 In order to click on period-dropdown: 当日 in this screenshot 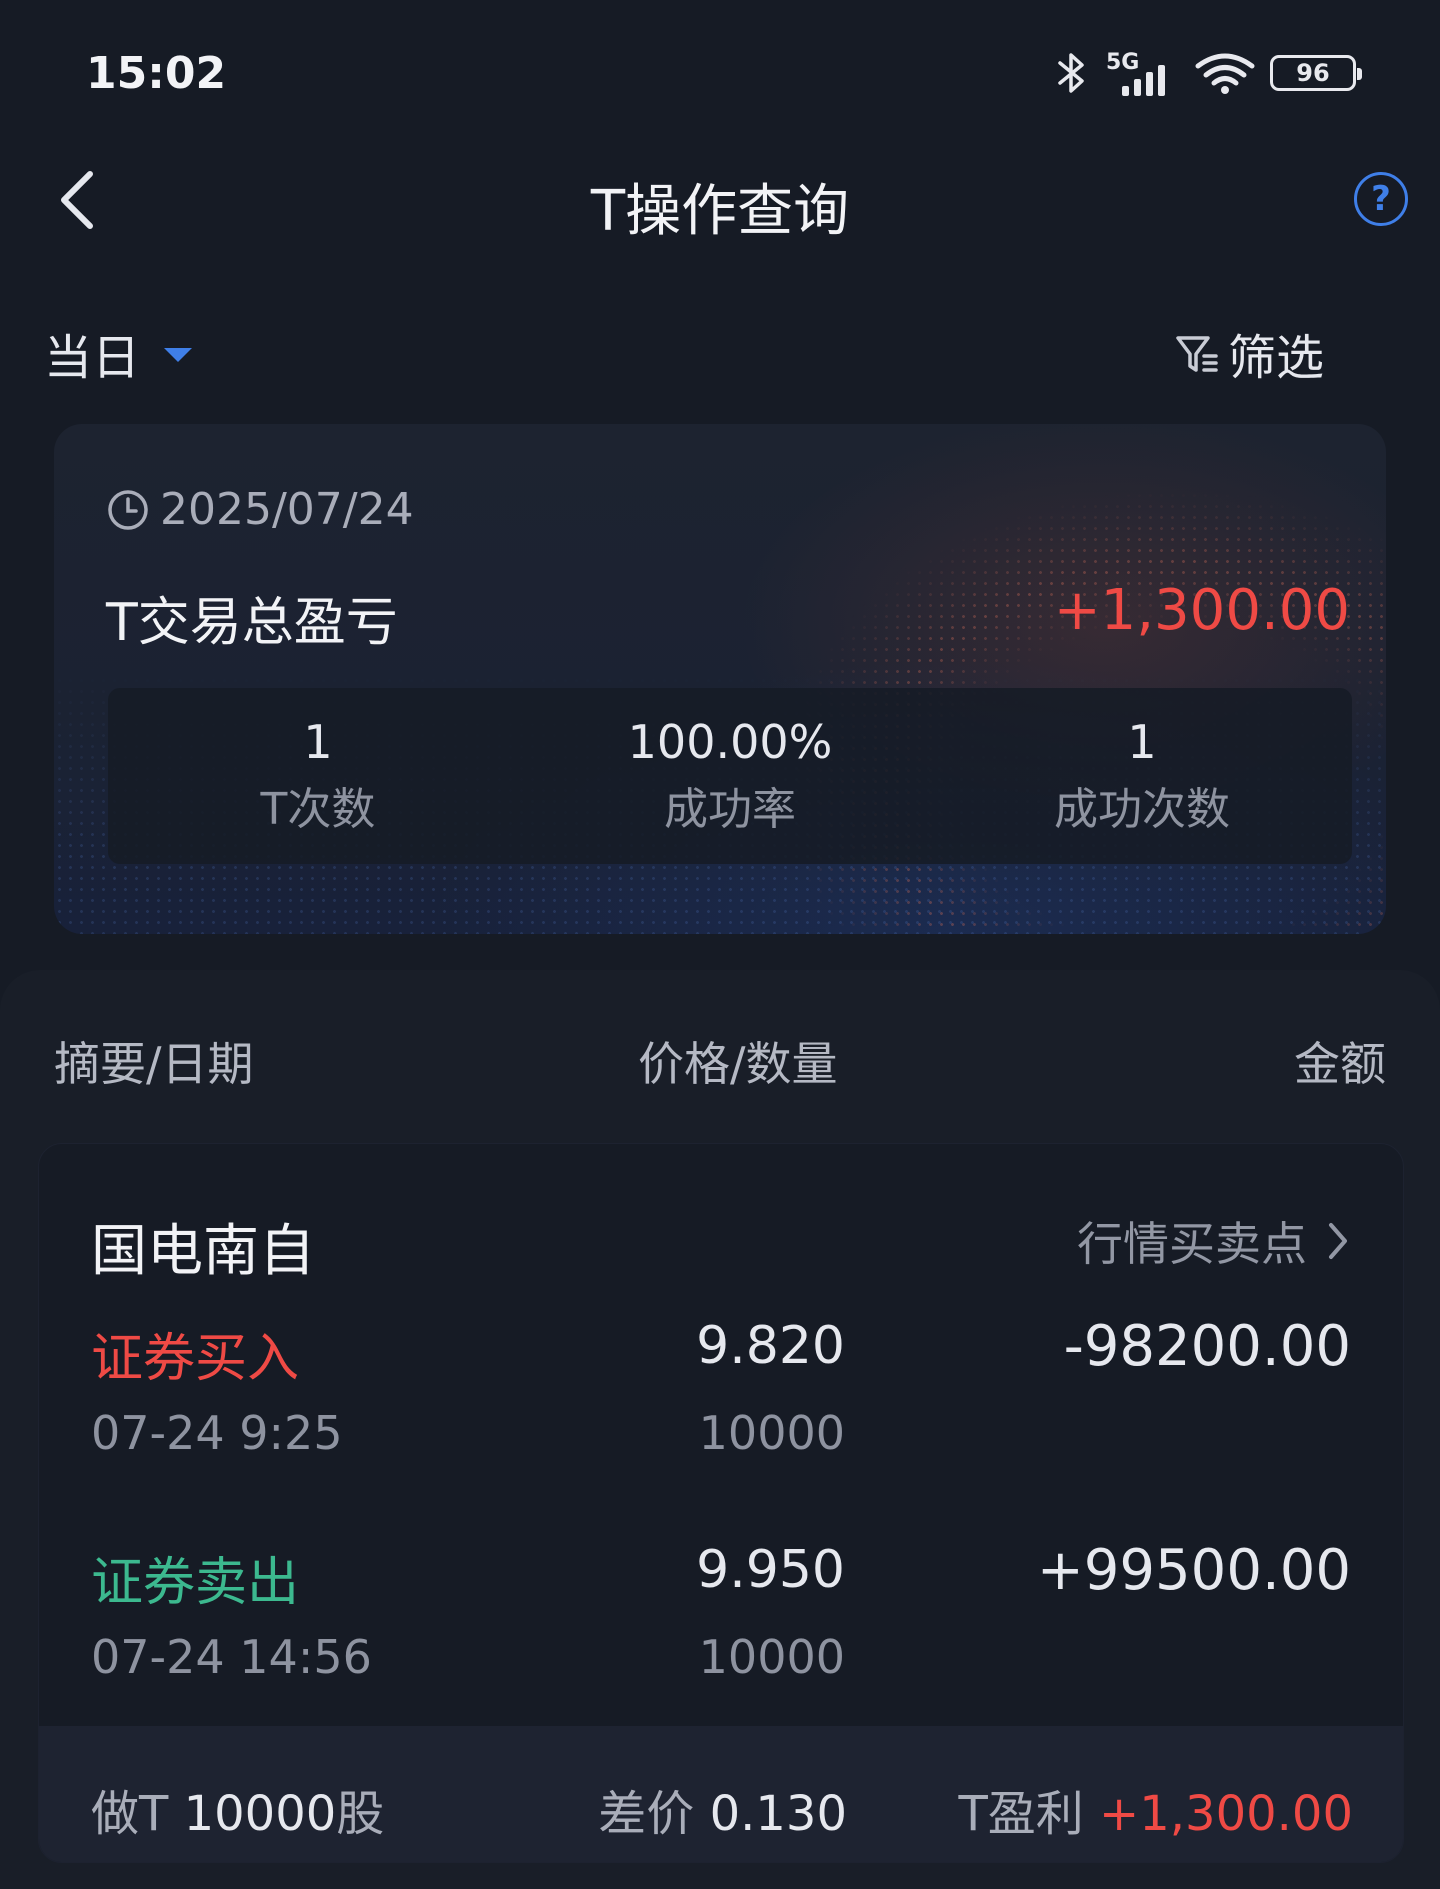, I will do `click(118, 353)`.